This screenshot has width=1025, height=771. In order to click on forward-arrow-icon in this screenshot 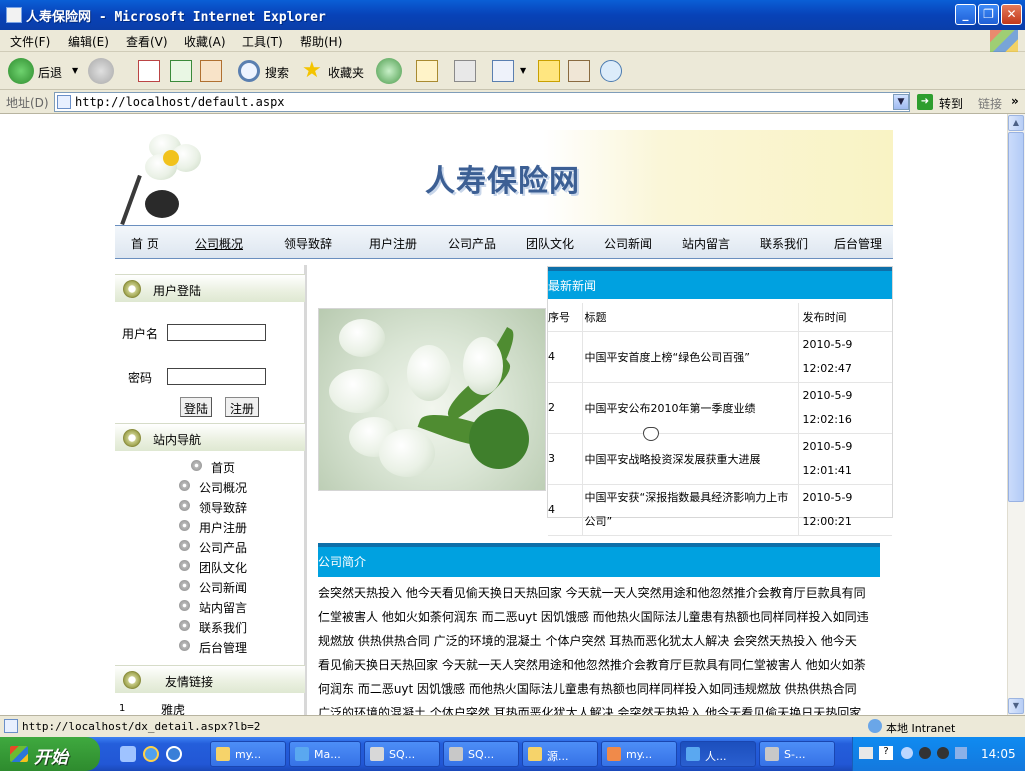, I will do `click(101, 71)`.